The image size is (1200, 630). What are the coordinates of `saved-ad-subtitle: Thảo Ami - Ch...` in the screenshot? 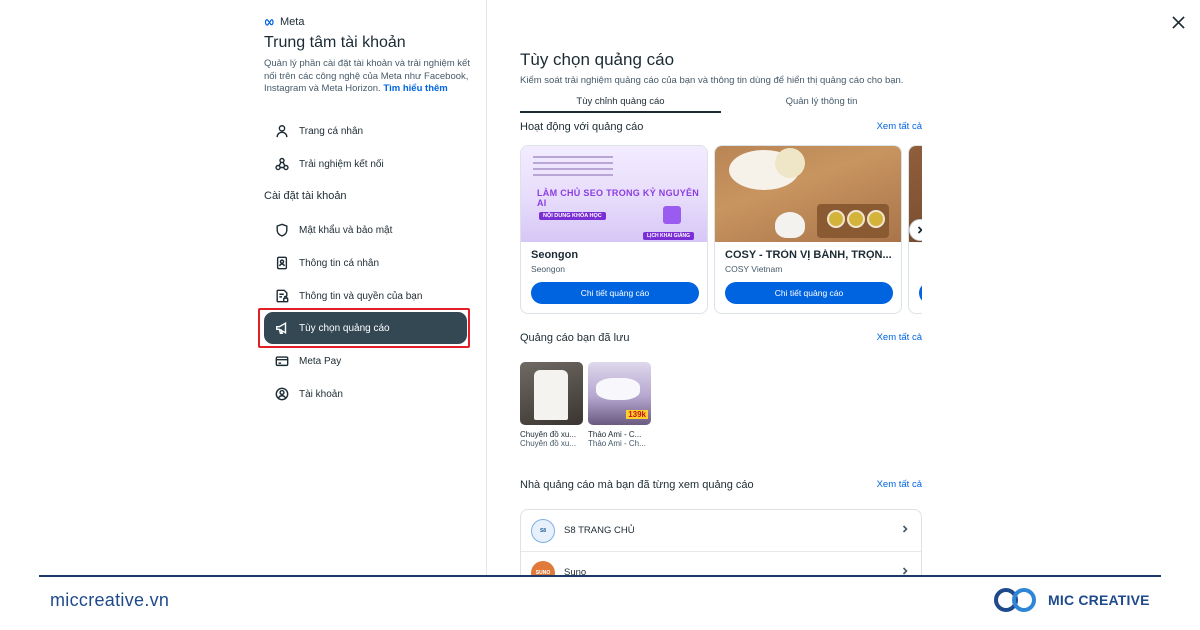 It's located at (617, 443).